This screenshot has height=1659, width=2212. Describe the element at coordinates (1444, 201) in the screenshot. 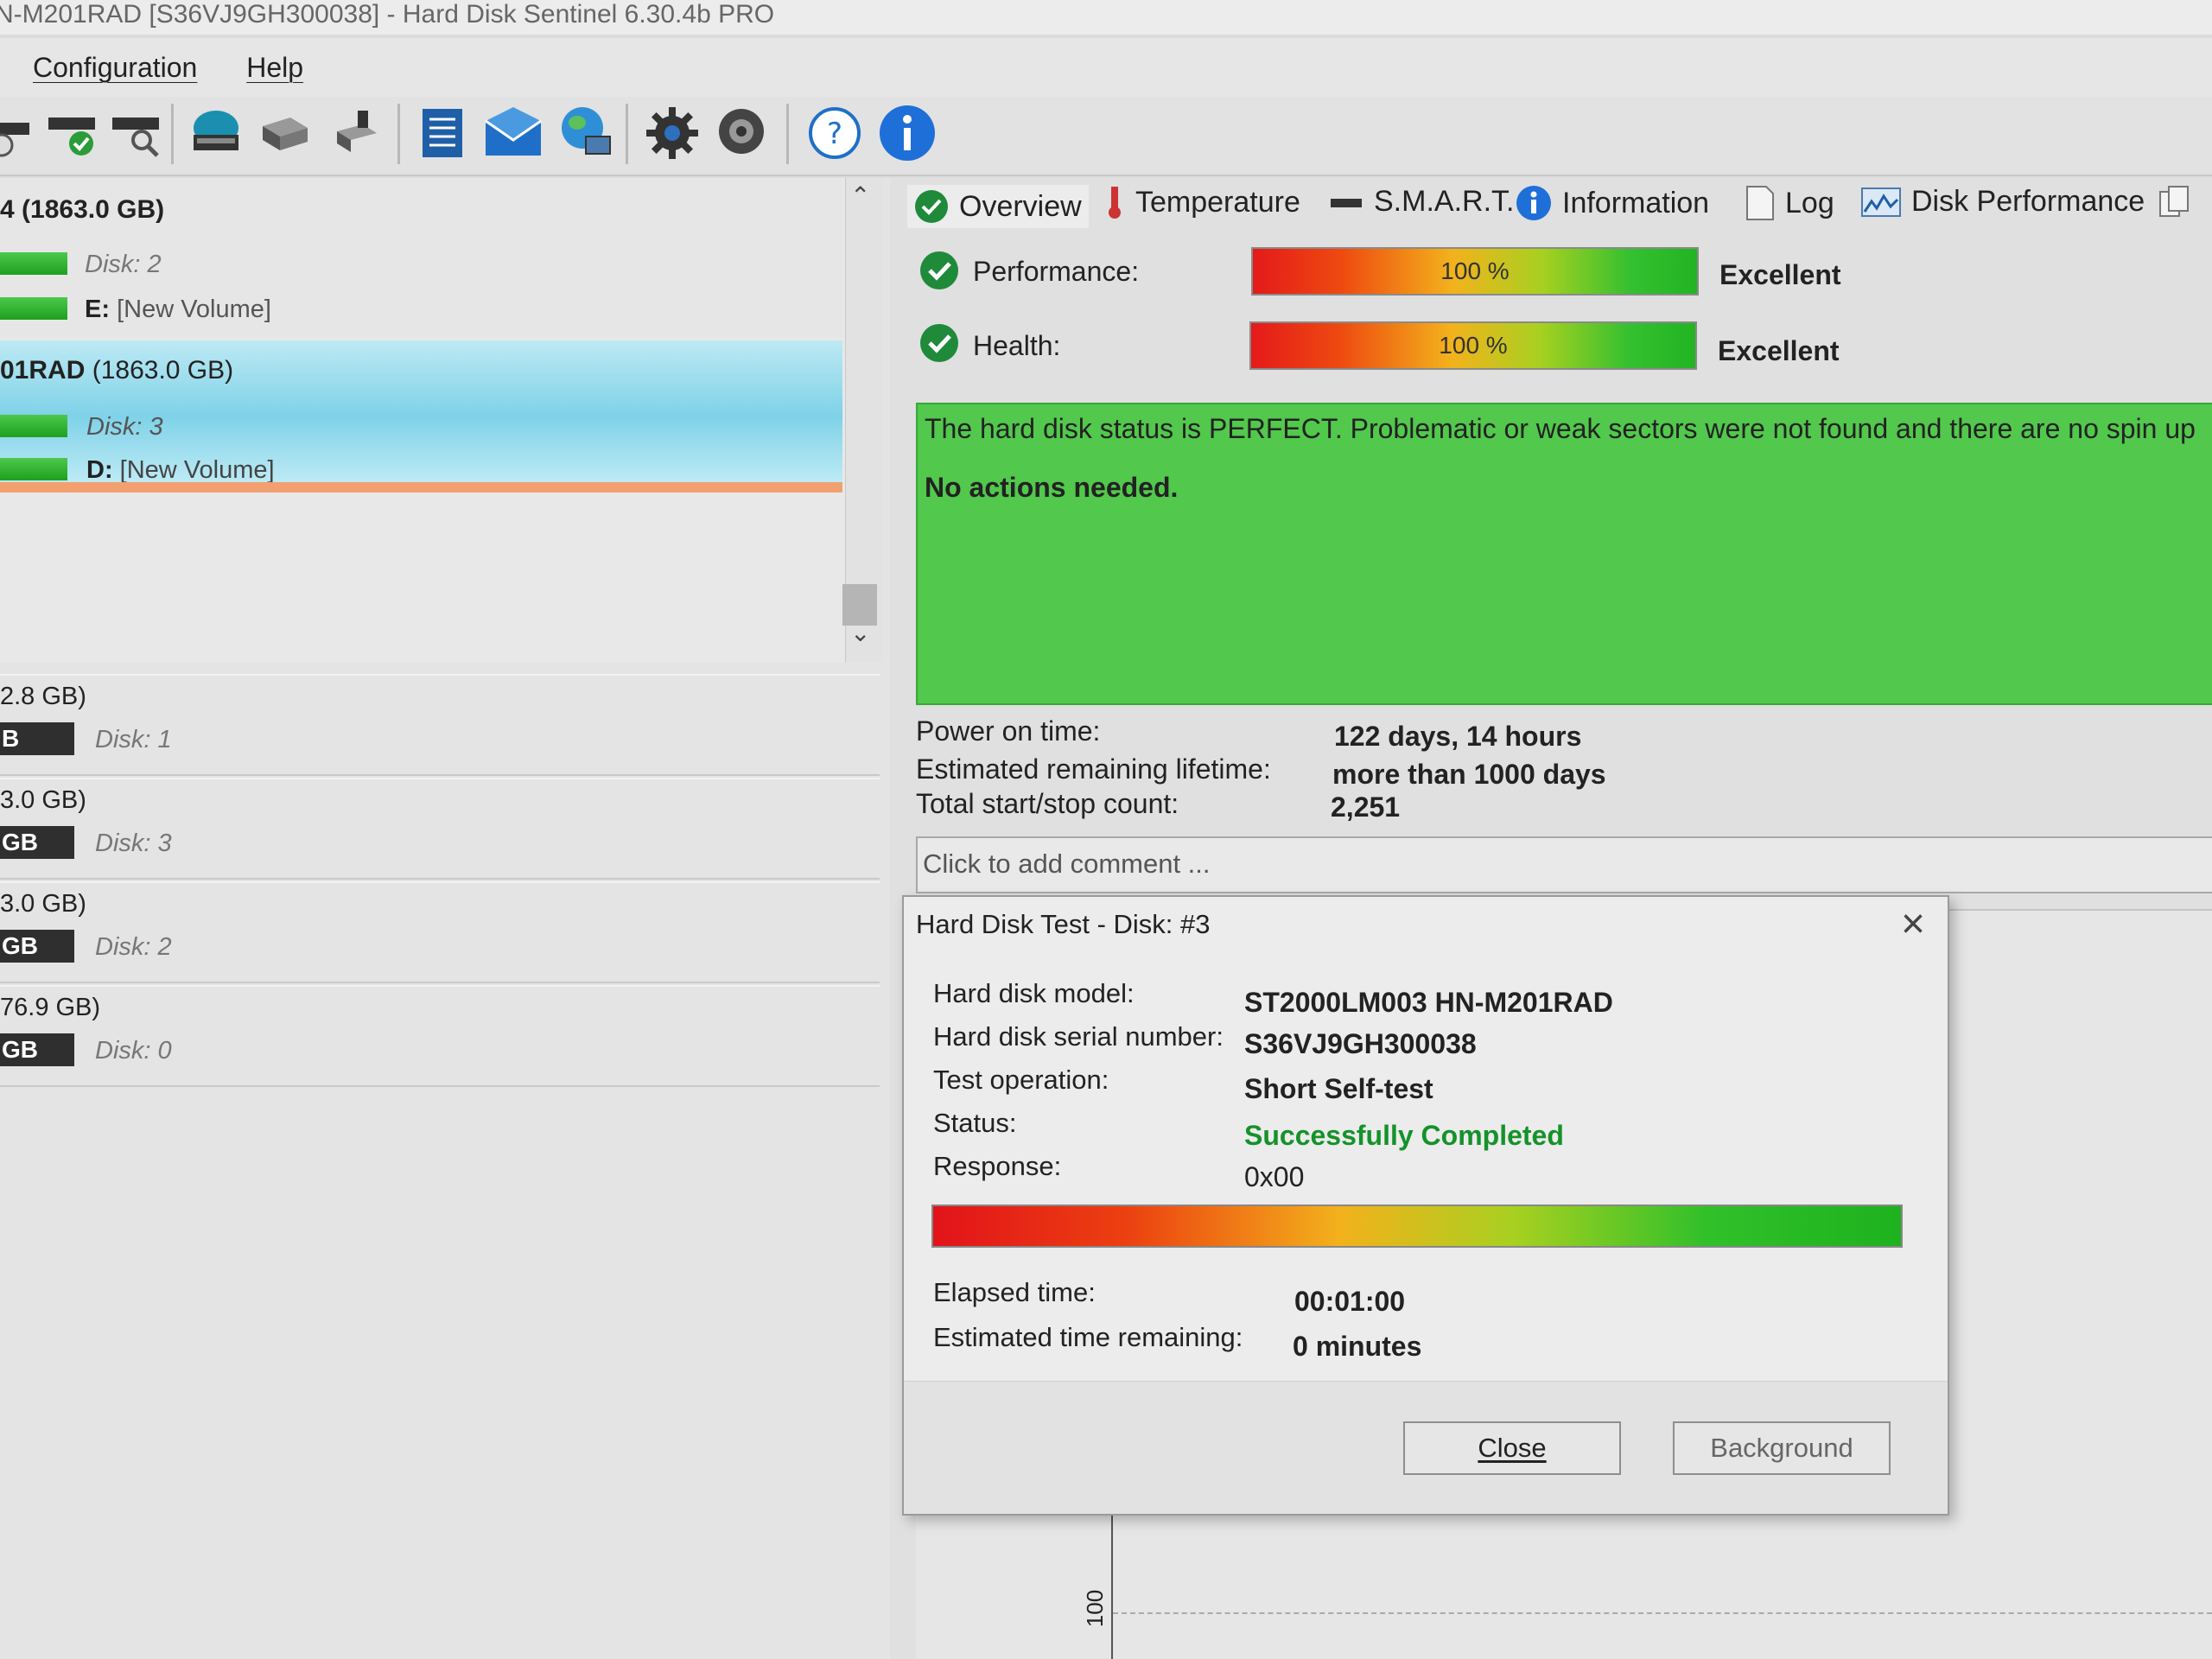

I see `tab-label: S.M.A.R.T.` at that location.